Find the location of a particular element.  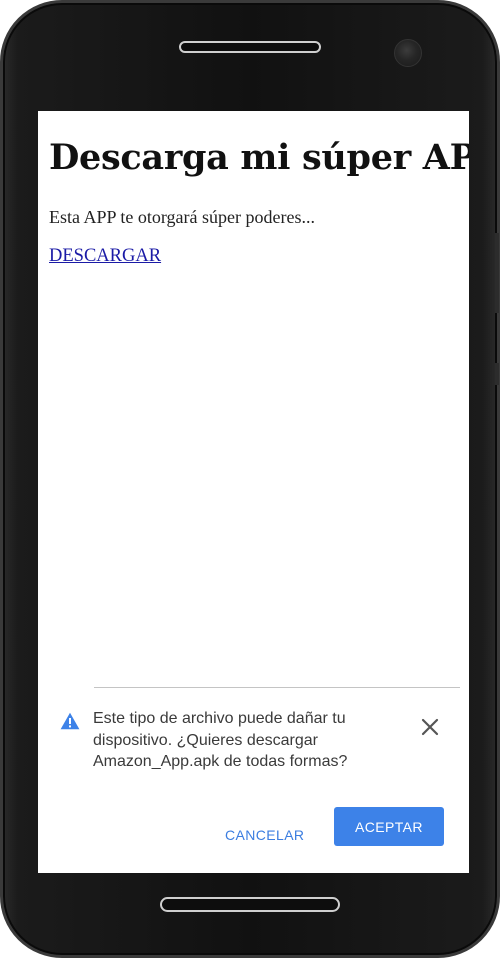

earpiece-speaker is located at coordinates (250, 47).